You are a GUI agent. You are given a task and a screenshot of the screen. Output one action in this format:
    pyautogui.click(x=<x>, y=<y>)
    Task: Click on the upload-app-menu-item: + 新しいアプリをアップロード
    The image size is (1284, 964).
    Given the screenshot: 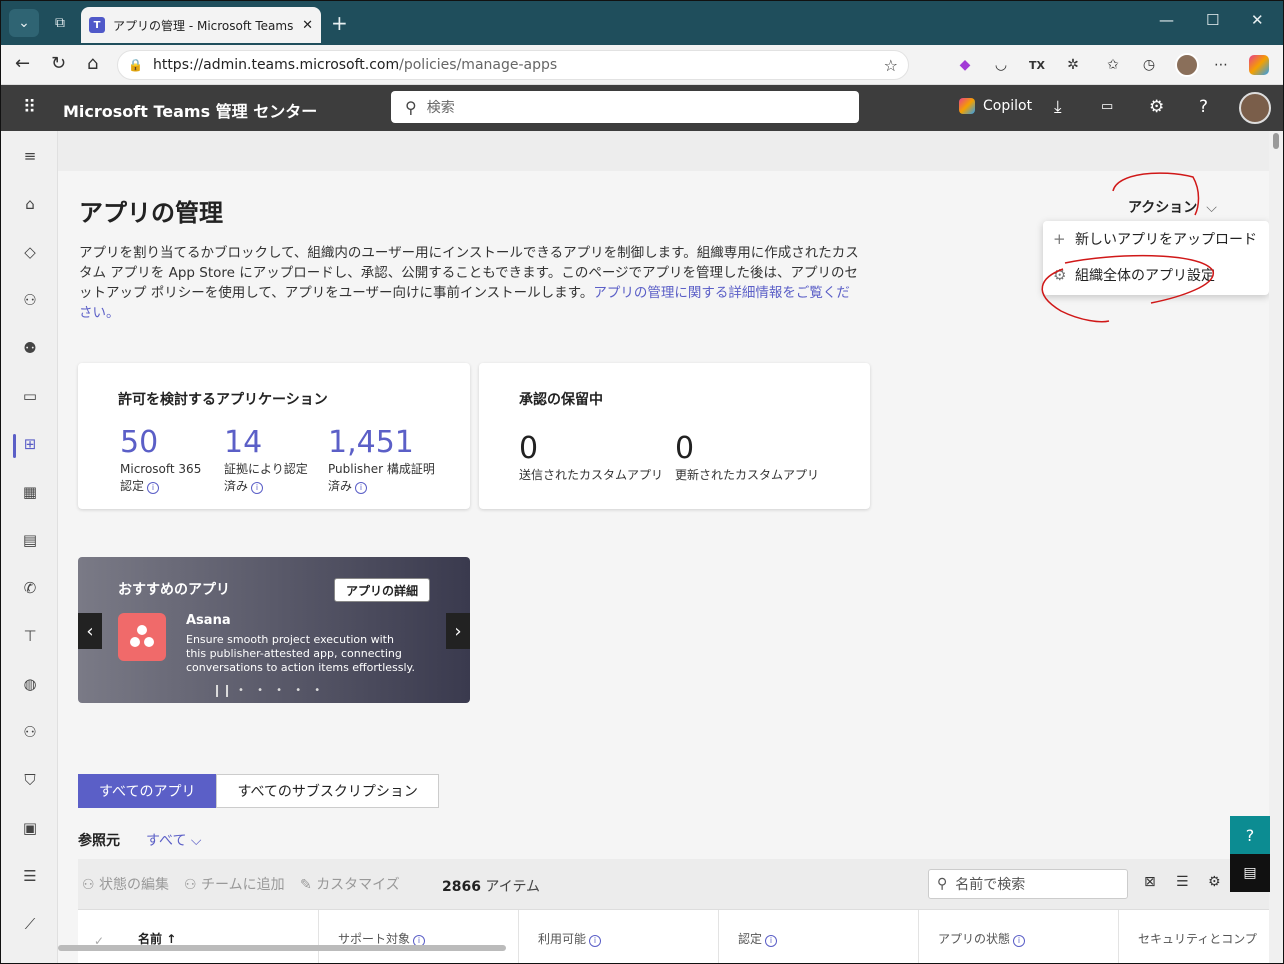 What is the action you would take?
    pyautogui.click(x=1156, y=239)
    